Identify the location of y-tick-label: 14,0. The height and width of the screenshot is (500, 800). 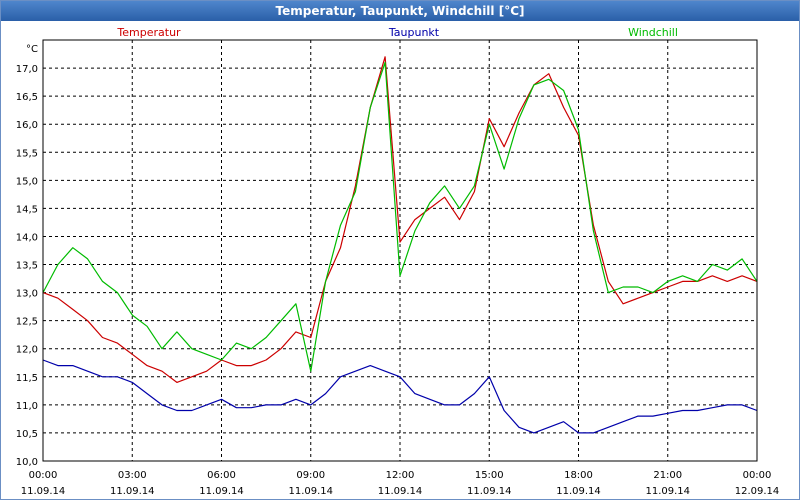
(27, 237).